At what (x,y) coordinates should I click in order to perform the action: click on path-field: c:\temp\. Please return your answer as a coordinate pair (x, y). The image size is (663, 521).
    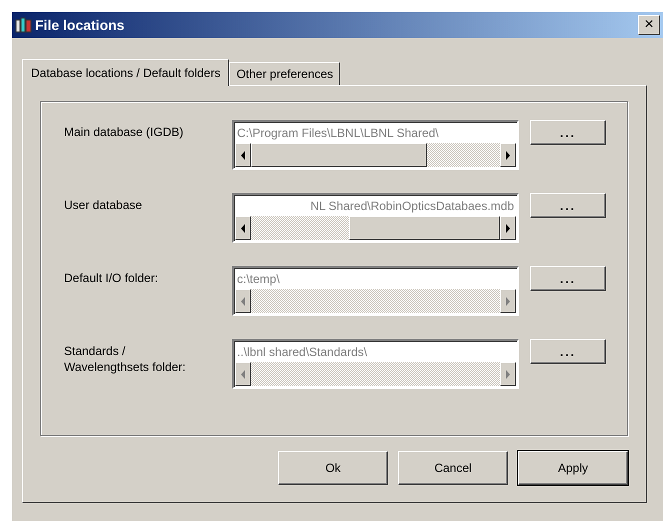
    Looking at the image, I should click on (375, 291).